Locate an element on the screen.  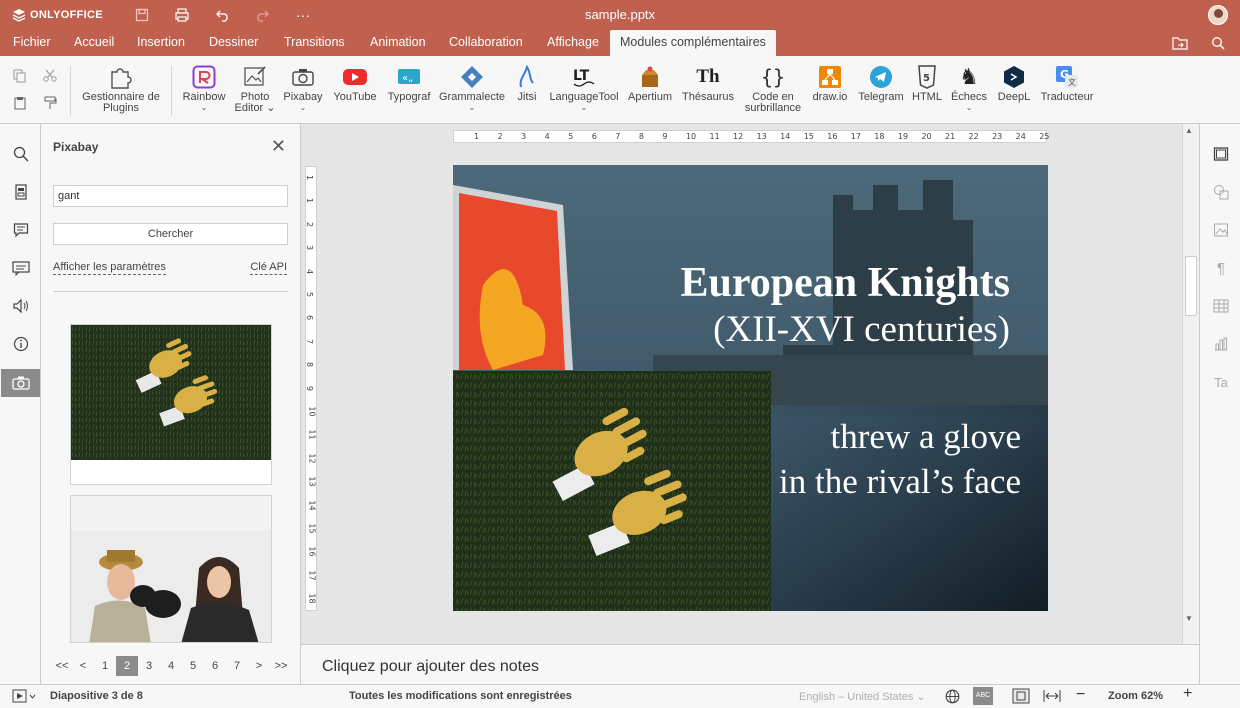
tab-file: Fichier is located at coordinates (32, 43).